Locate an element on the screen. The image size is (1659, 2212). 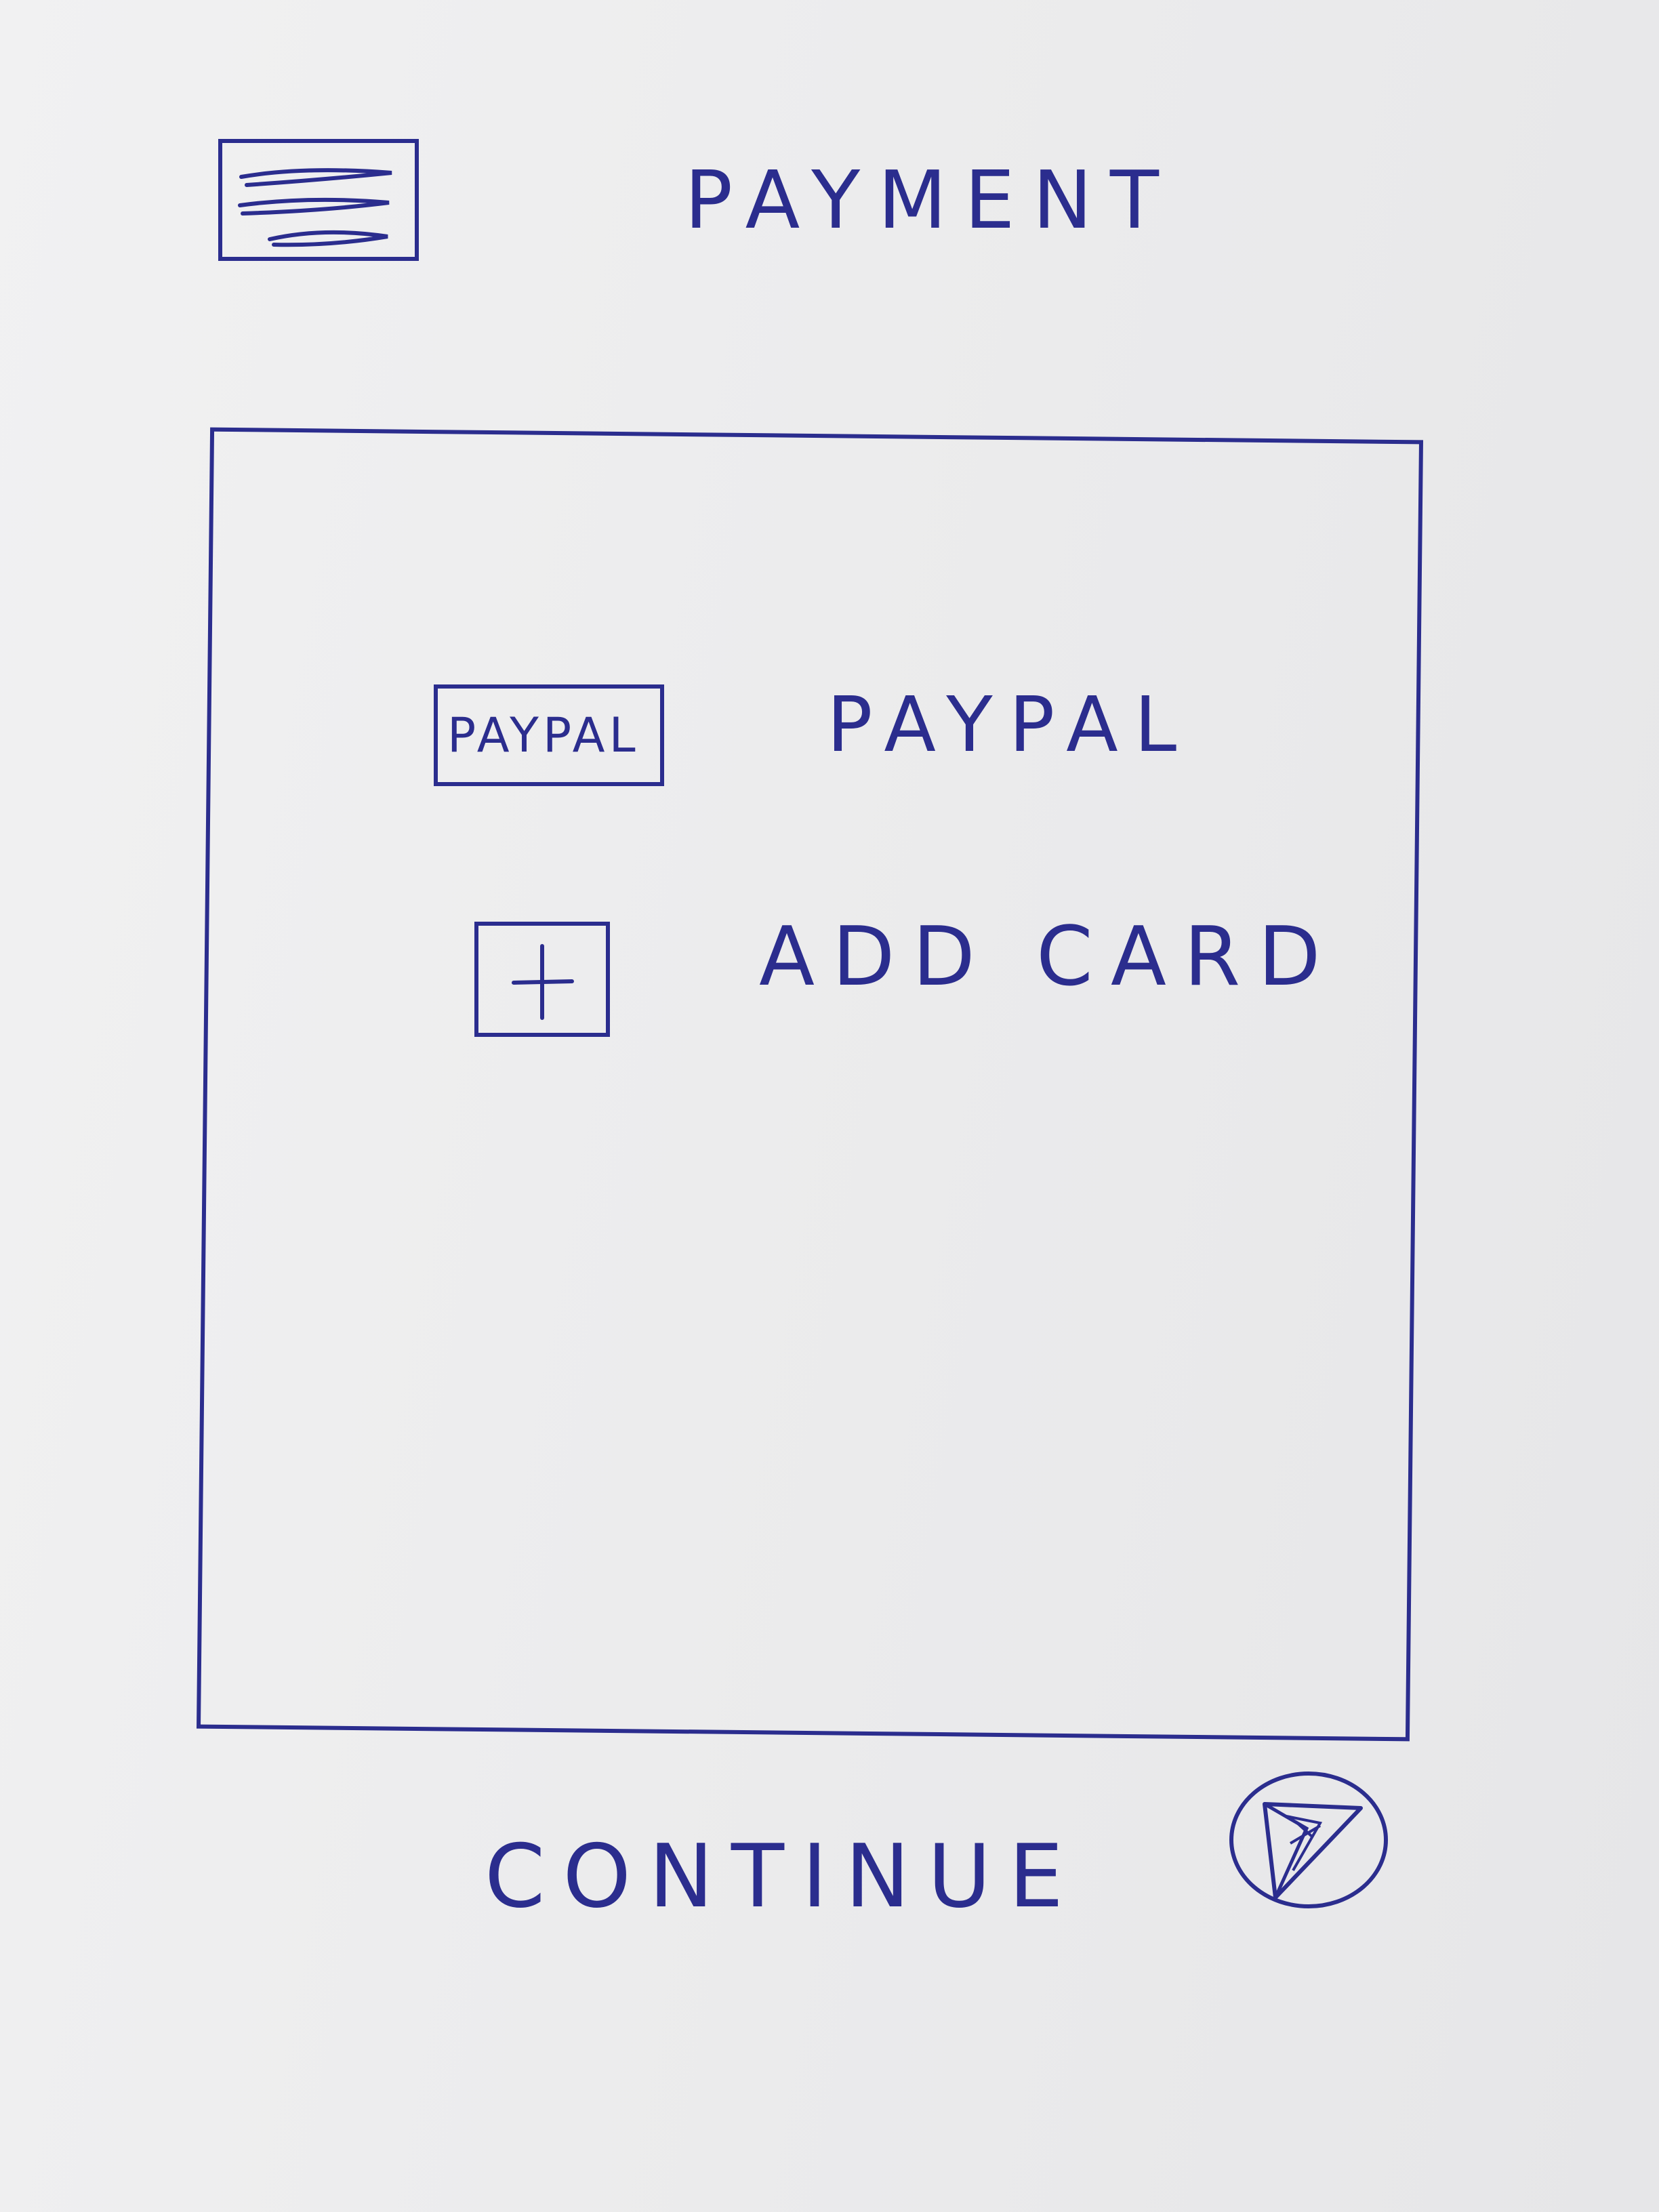
continue-button is located at coordinates (1308, 1840).